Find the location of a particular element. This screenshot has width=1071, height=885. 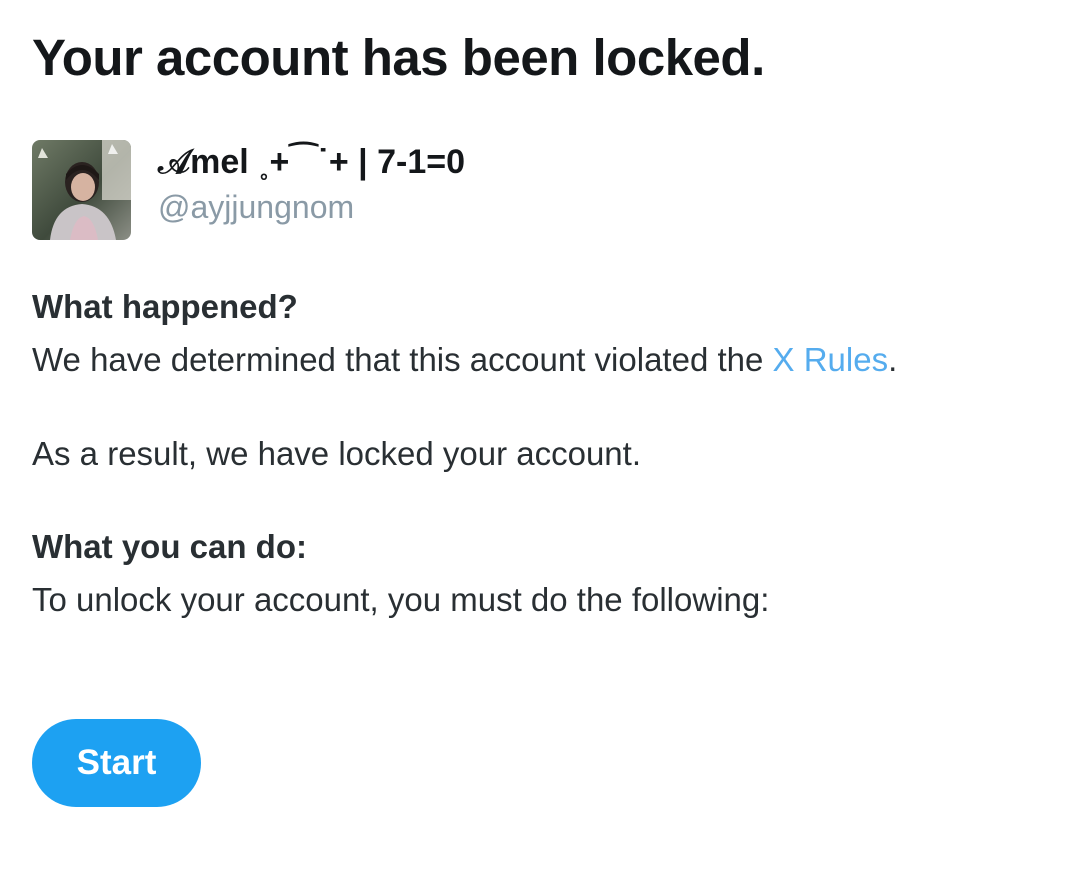

x-rules-link: X Rules is located at coordinates (831, 359).